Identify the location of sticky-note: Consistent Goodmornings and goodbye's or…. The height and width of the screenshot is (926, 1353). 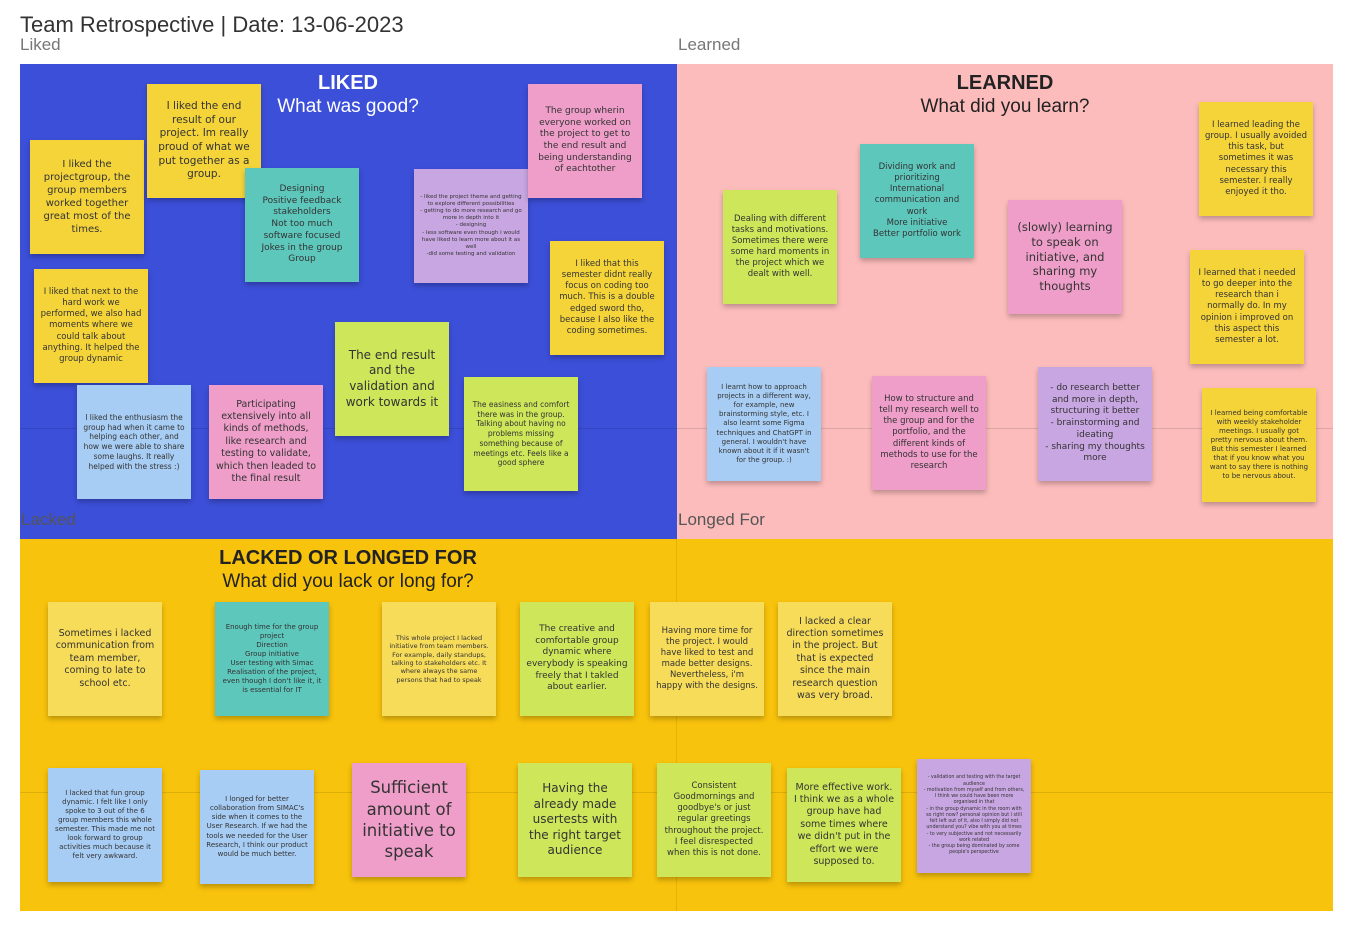
(714, 820).